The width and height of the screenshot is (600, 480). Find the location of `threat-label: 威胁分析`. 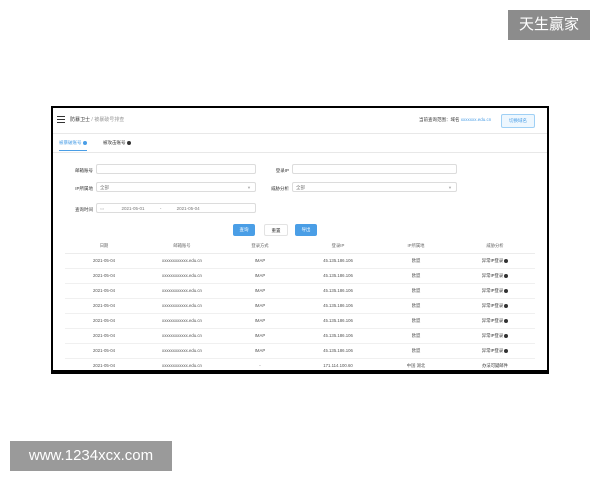

threat-label: 威胁分析 is located at coordinates (280, 188).